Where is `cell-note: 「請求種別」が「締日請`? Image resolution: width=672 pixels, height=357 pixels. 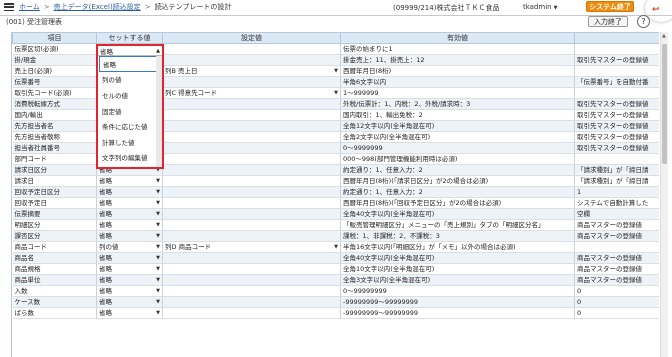
cell-note: 「請求種別」が「締日請 is located at coordinates (616, 170).